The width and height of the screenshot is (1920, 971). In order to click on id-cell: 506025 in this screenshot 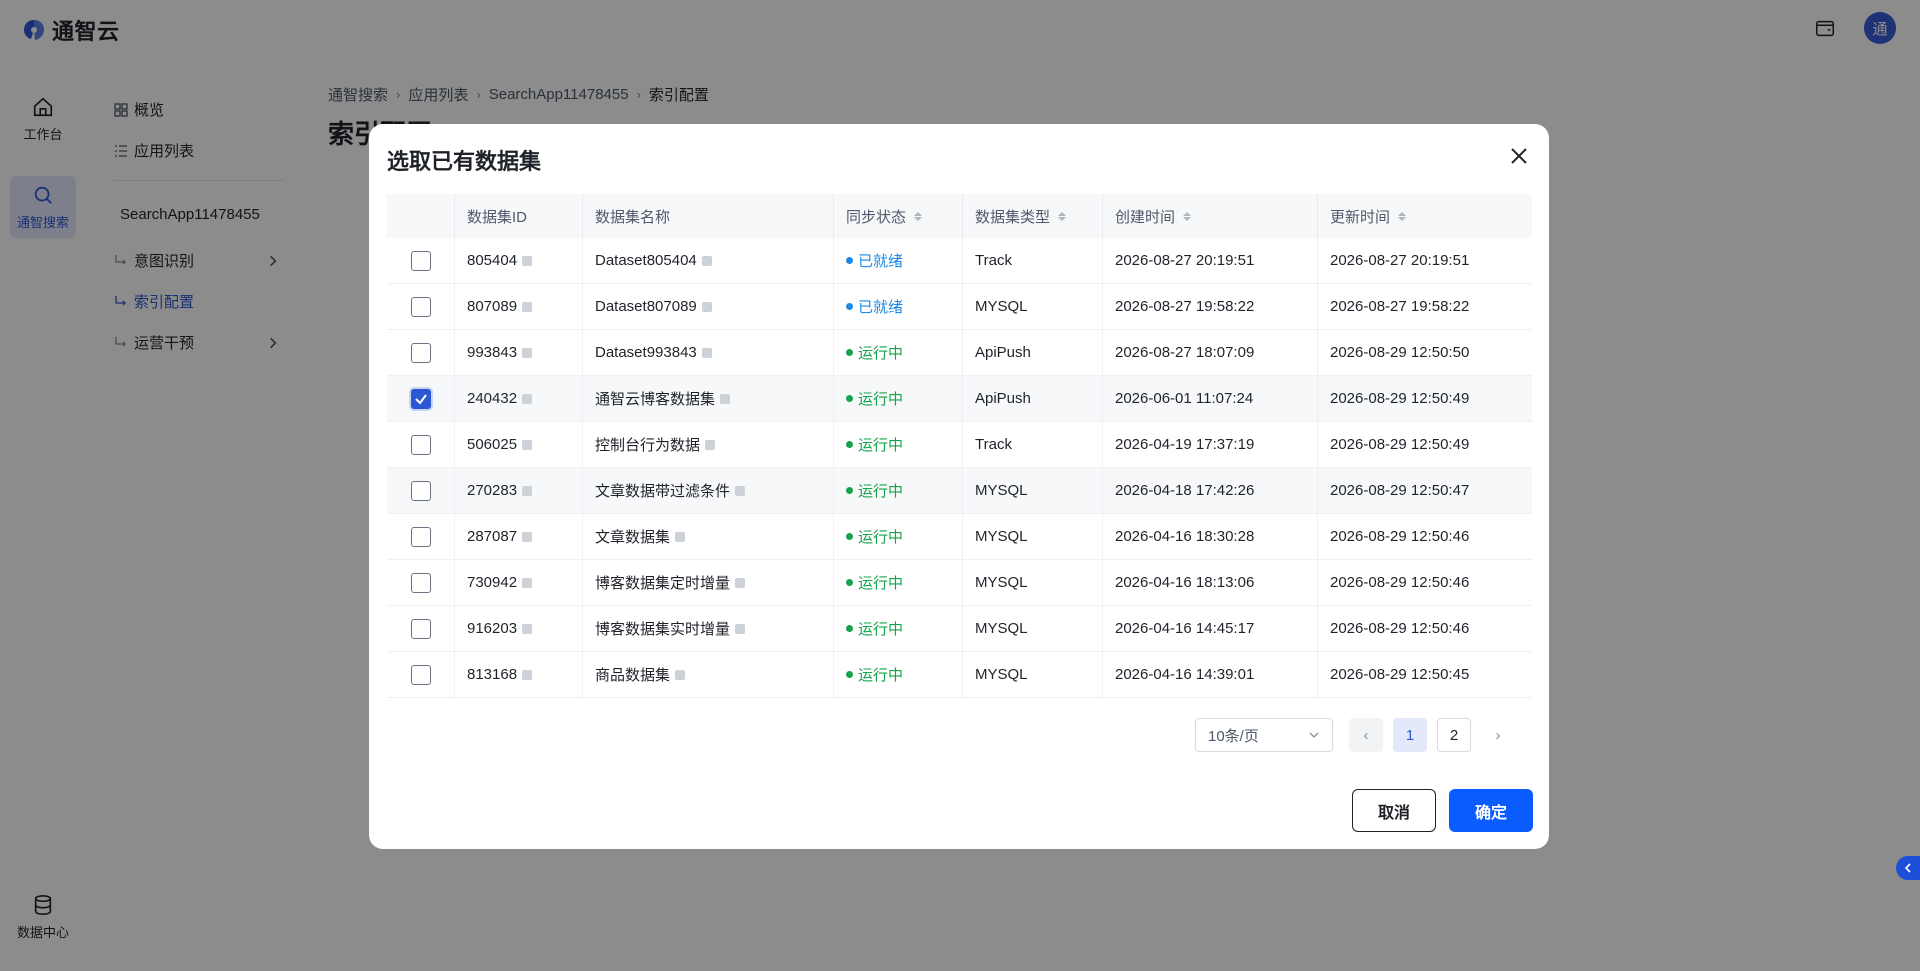, I will do `click(519, 444)`.